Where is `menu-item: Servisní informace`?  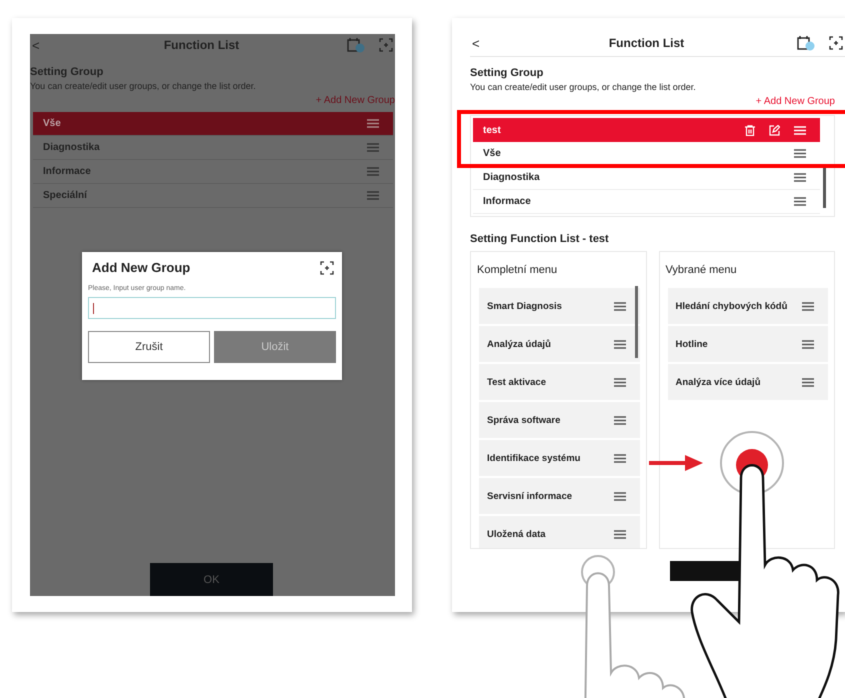
menu-item: Servisní informace is located at coordinates (559, 496).